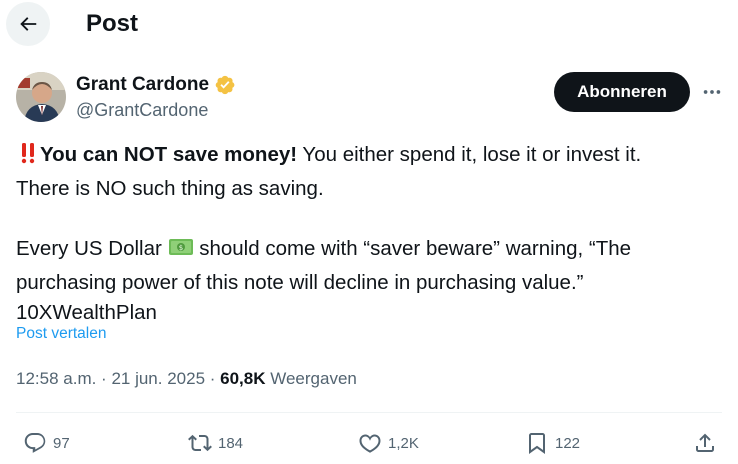  I want to click on repost-count: 184, so click(231, 443).